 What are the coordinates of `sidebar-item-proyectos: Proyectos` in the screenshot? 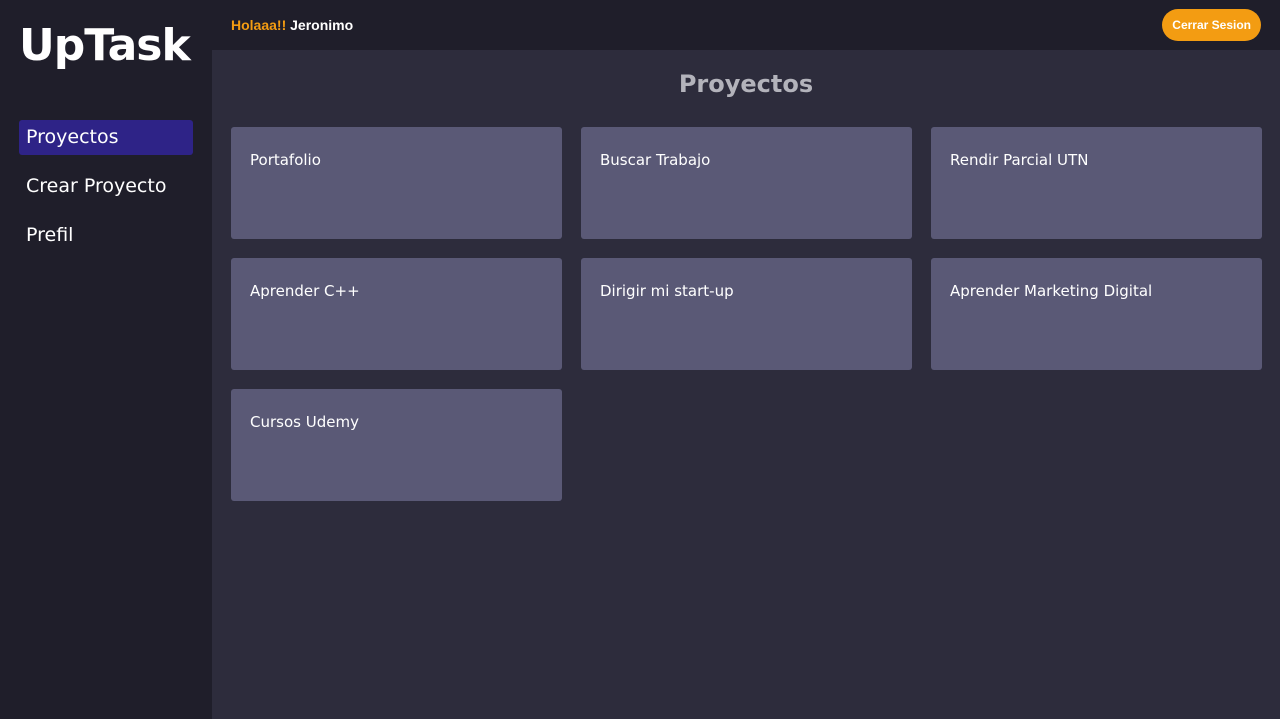 It's located at (106, 137).